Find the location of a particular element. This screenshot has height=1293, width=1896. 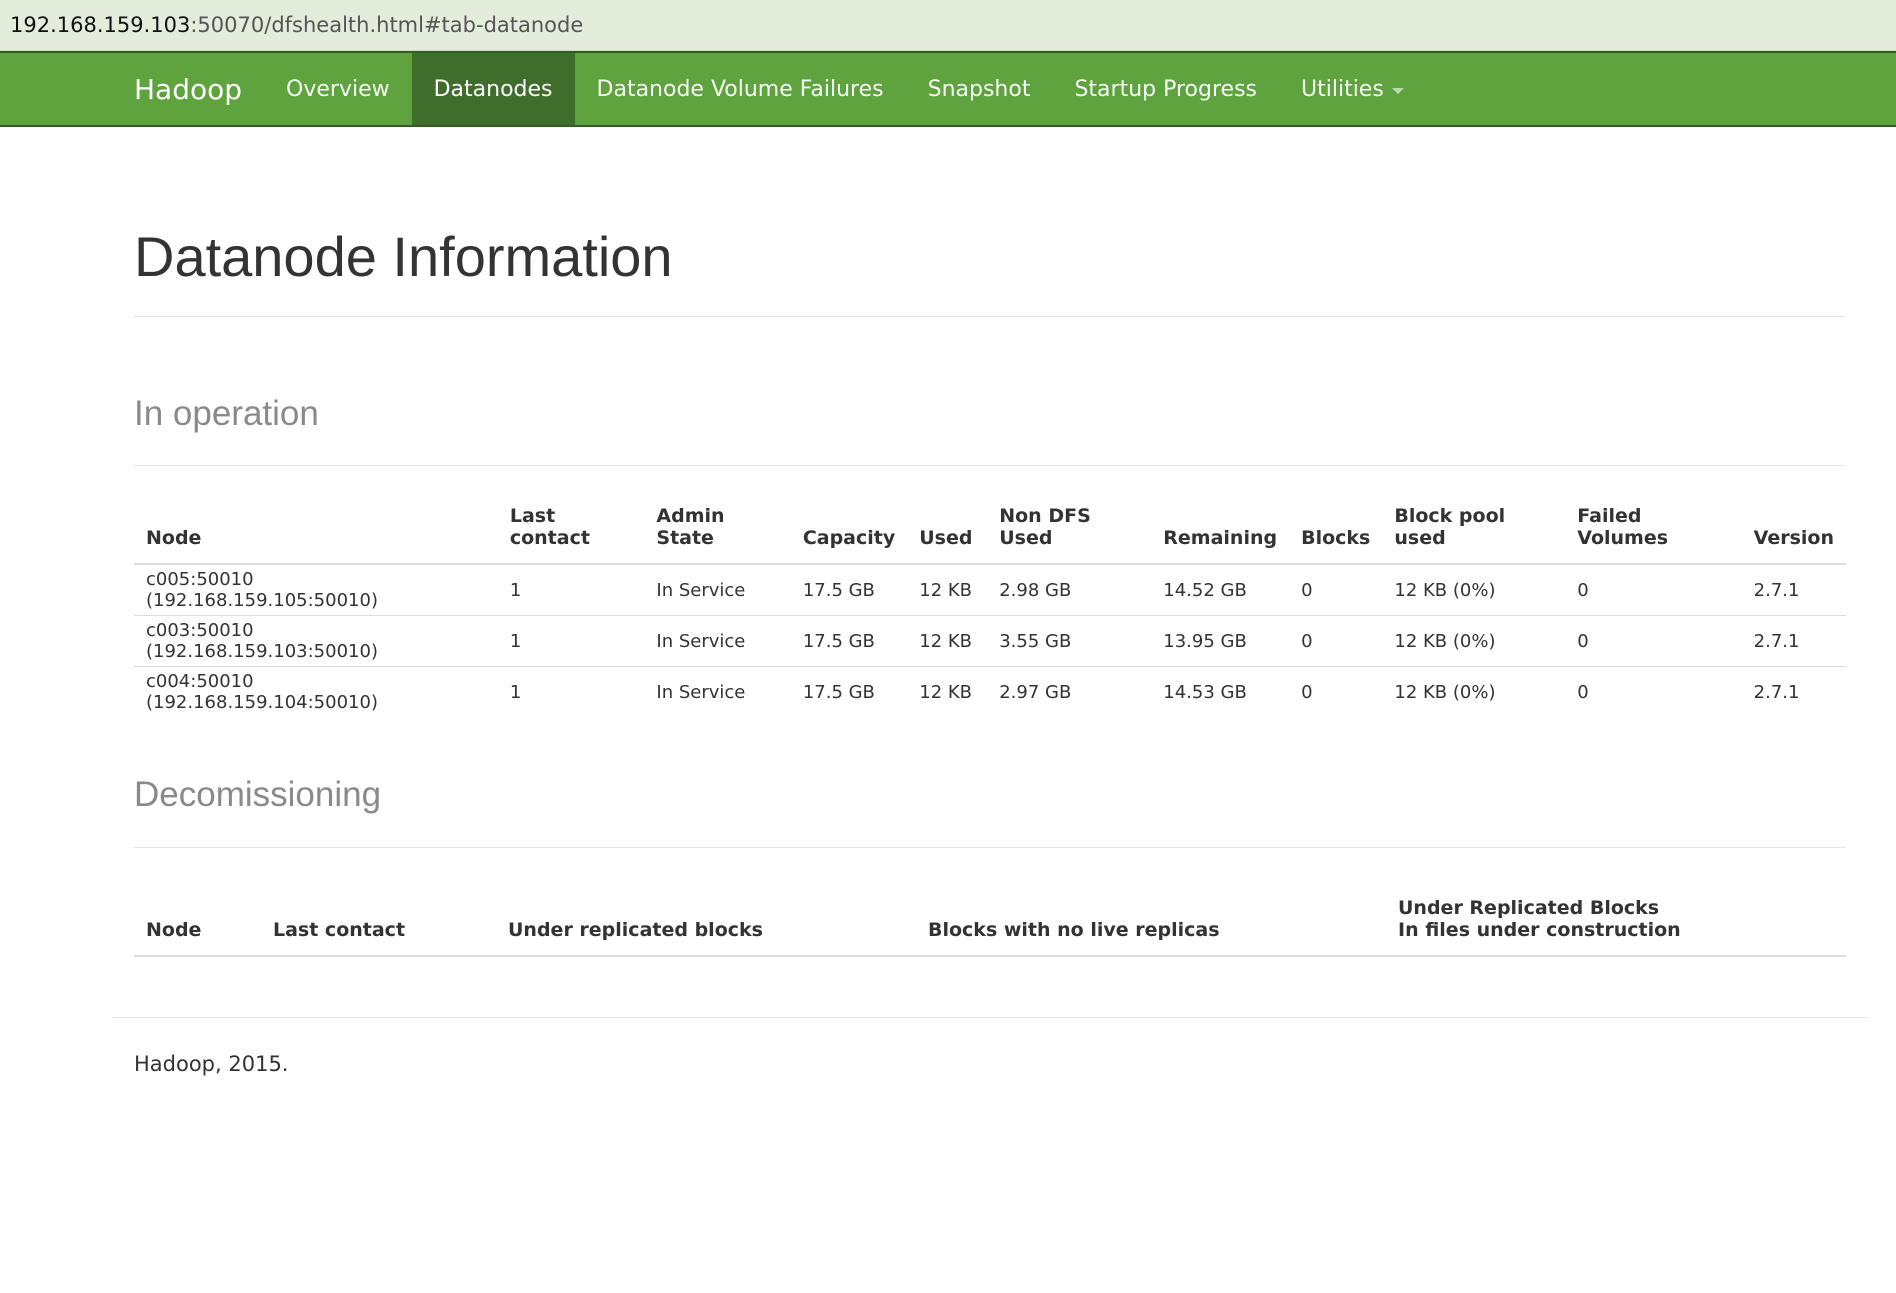

nav-snapshot: Snapshot is located at coordinates (979, 89).